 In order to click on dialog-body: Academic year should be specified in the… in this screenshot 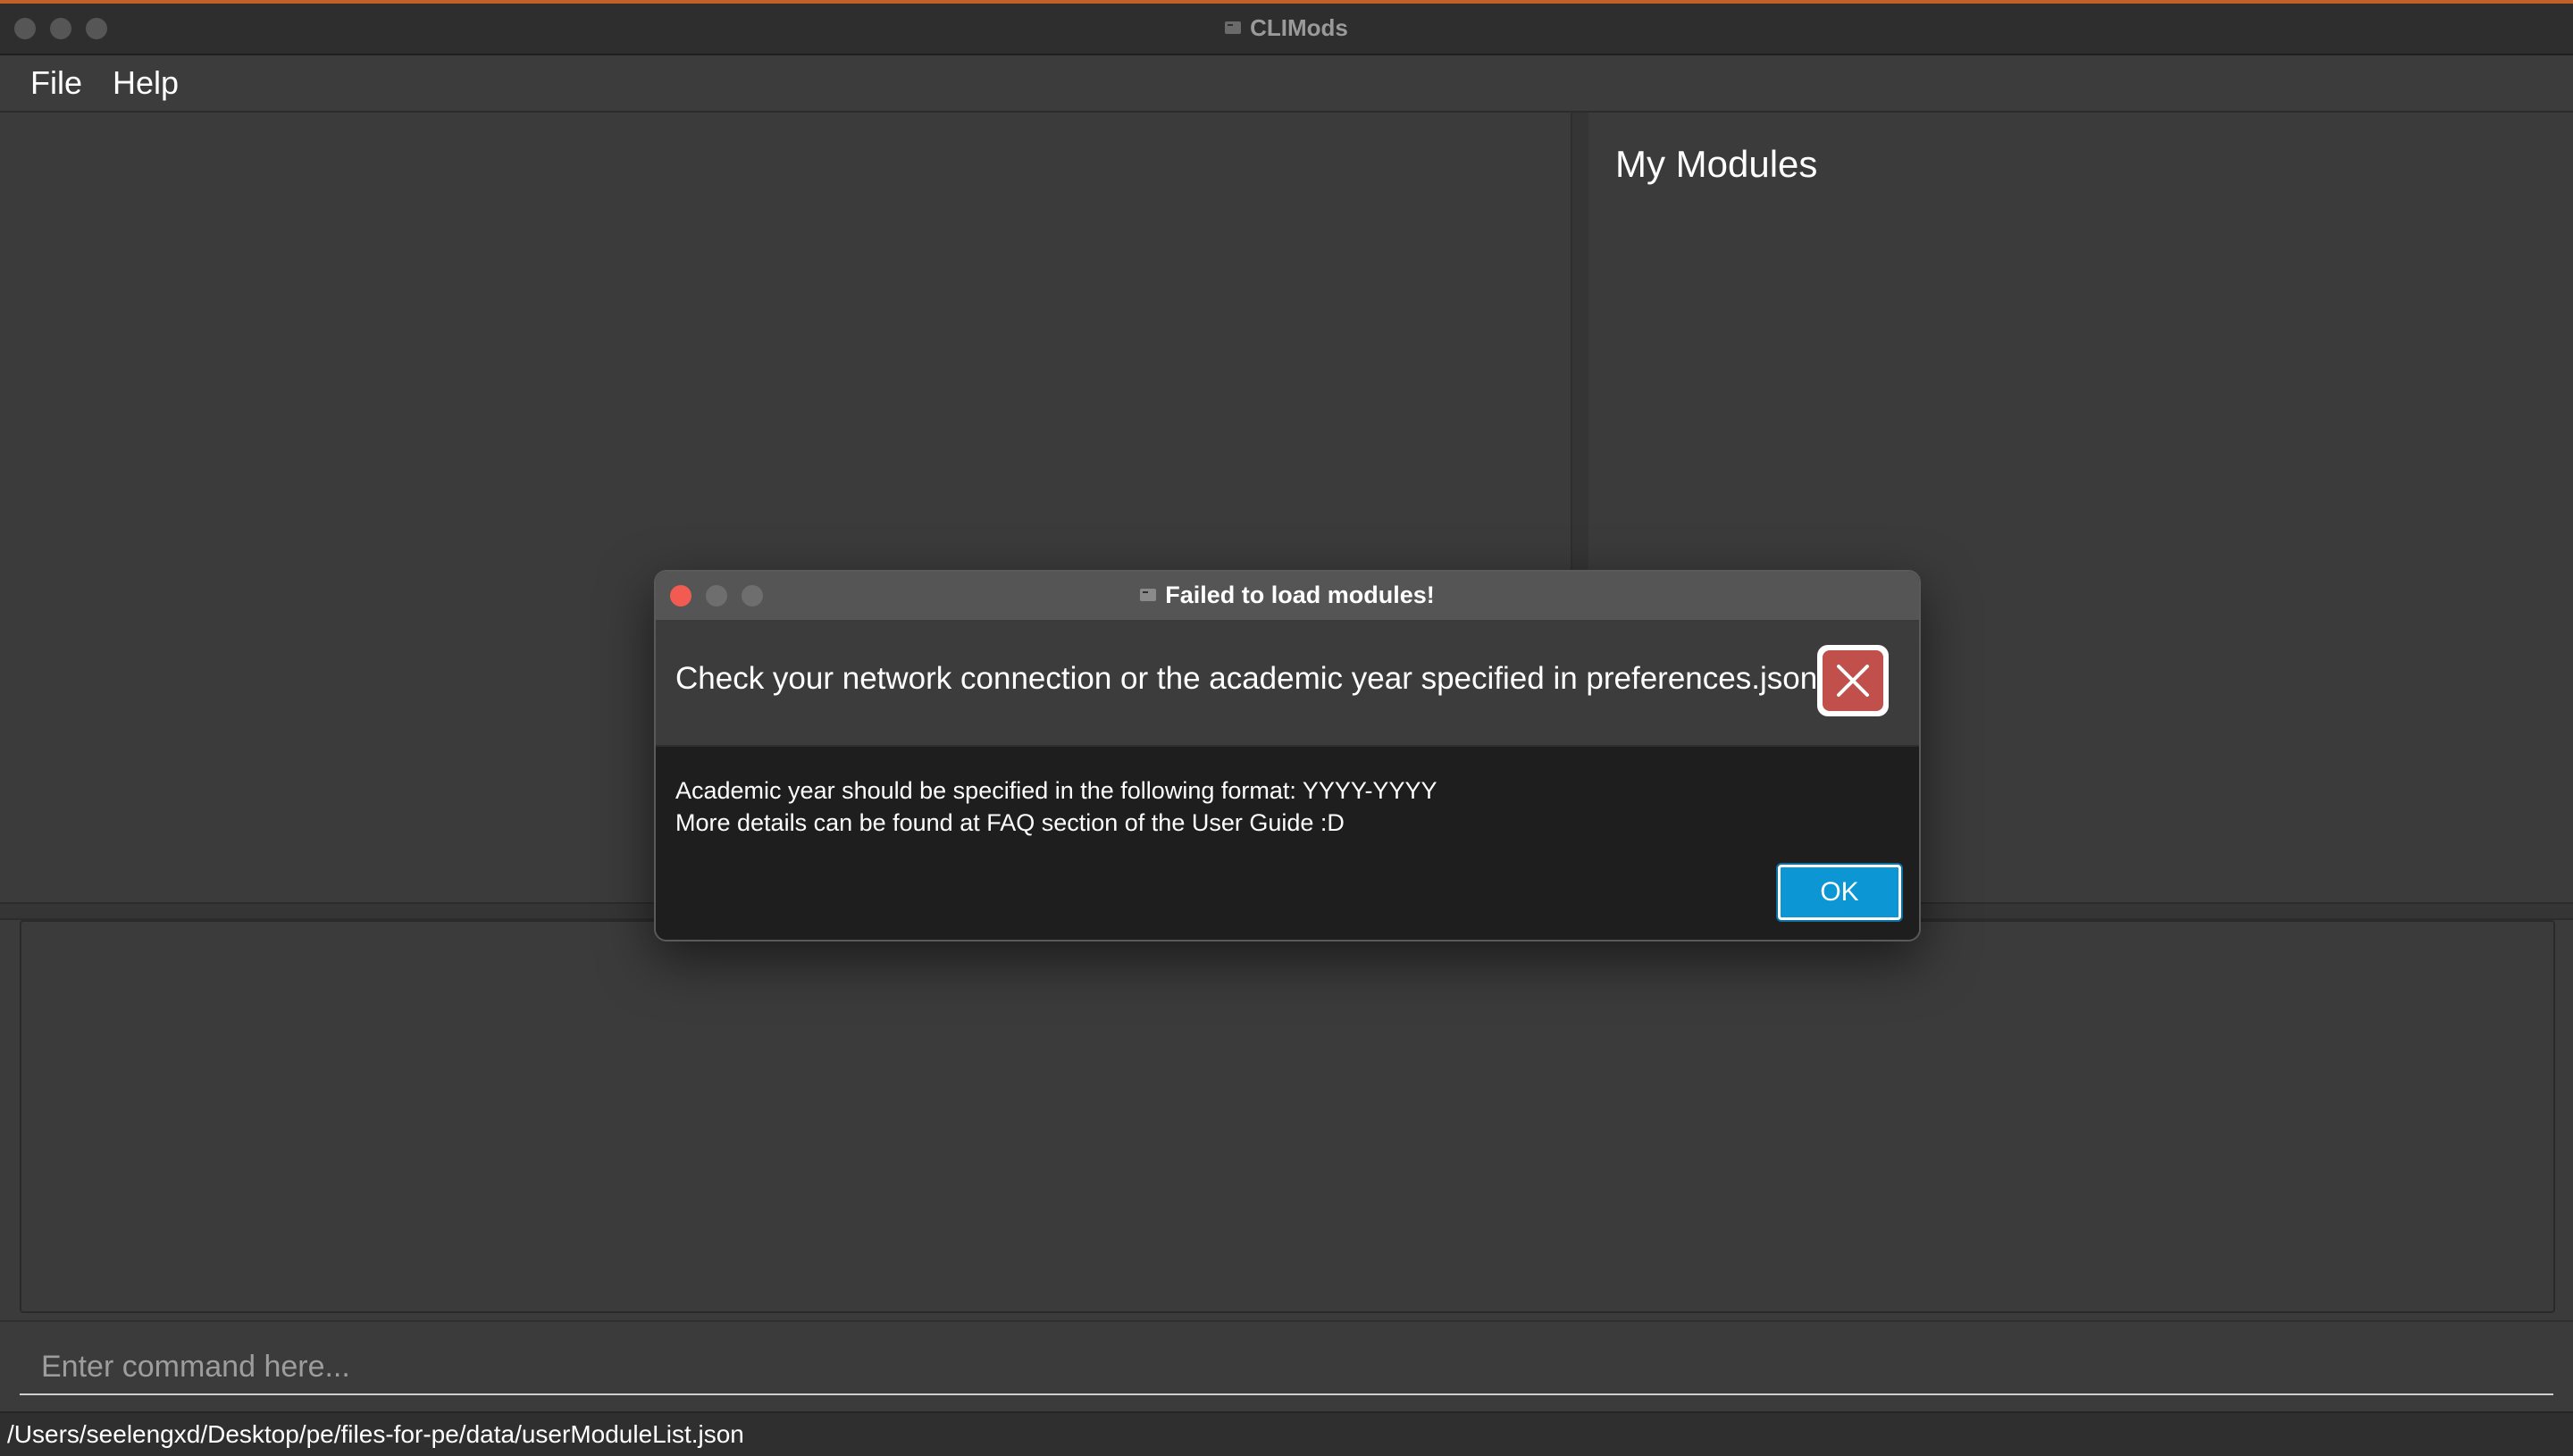, I will do `click(1287, 843)`.